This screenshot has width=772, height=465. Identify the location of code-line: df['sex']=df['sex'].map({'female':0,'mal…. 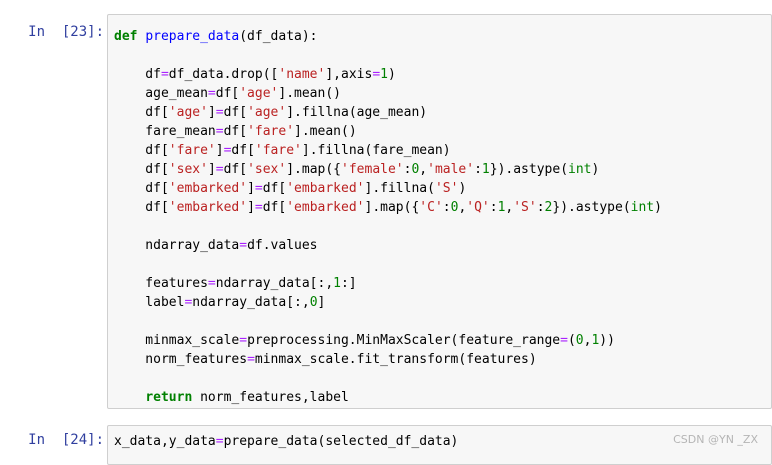
(442, 169).